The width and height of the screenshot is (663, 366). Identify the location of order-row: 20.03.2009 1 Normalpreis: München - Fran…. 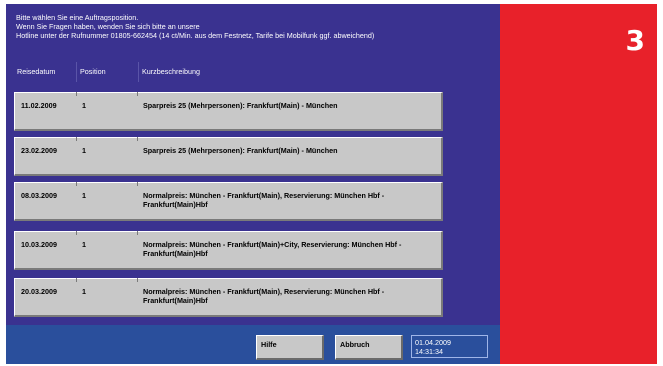
(228, 297).